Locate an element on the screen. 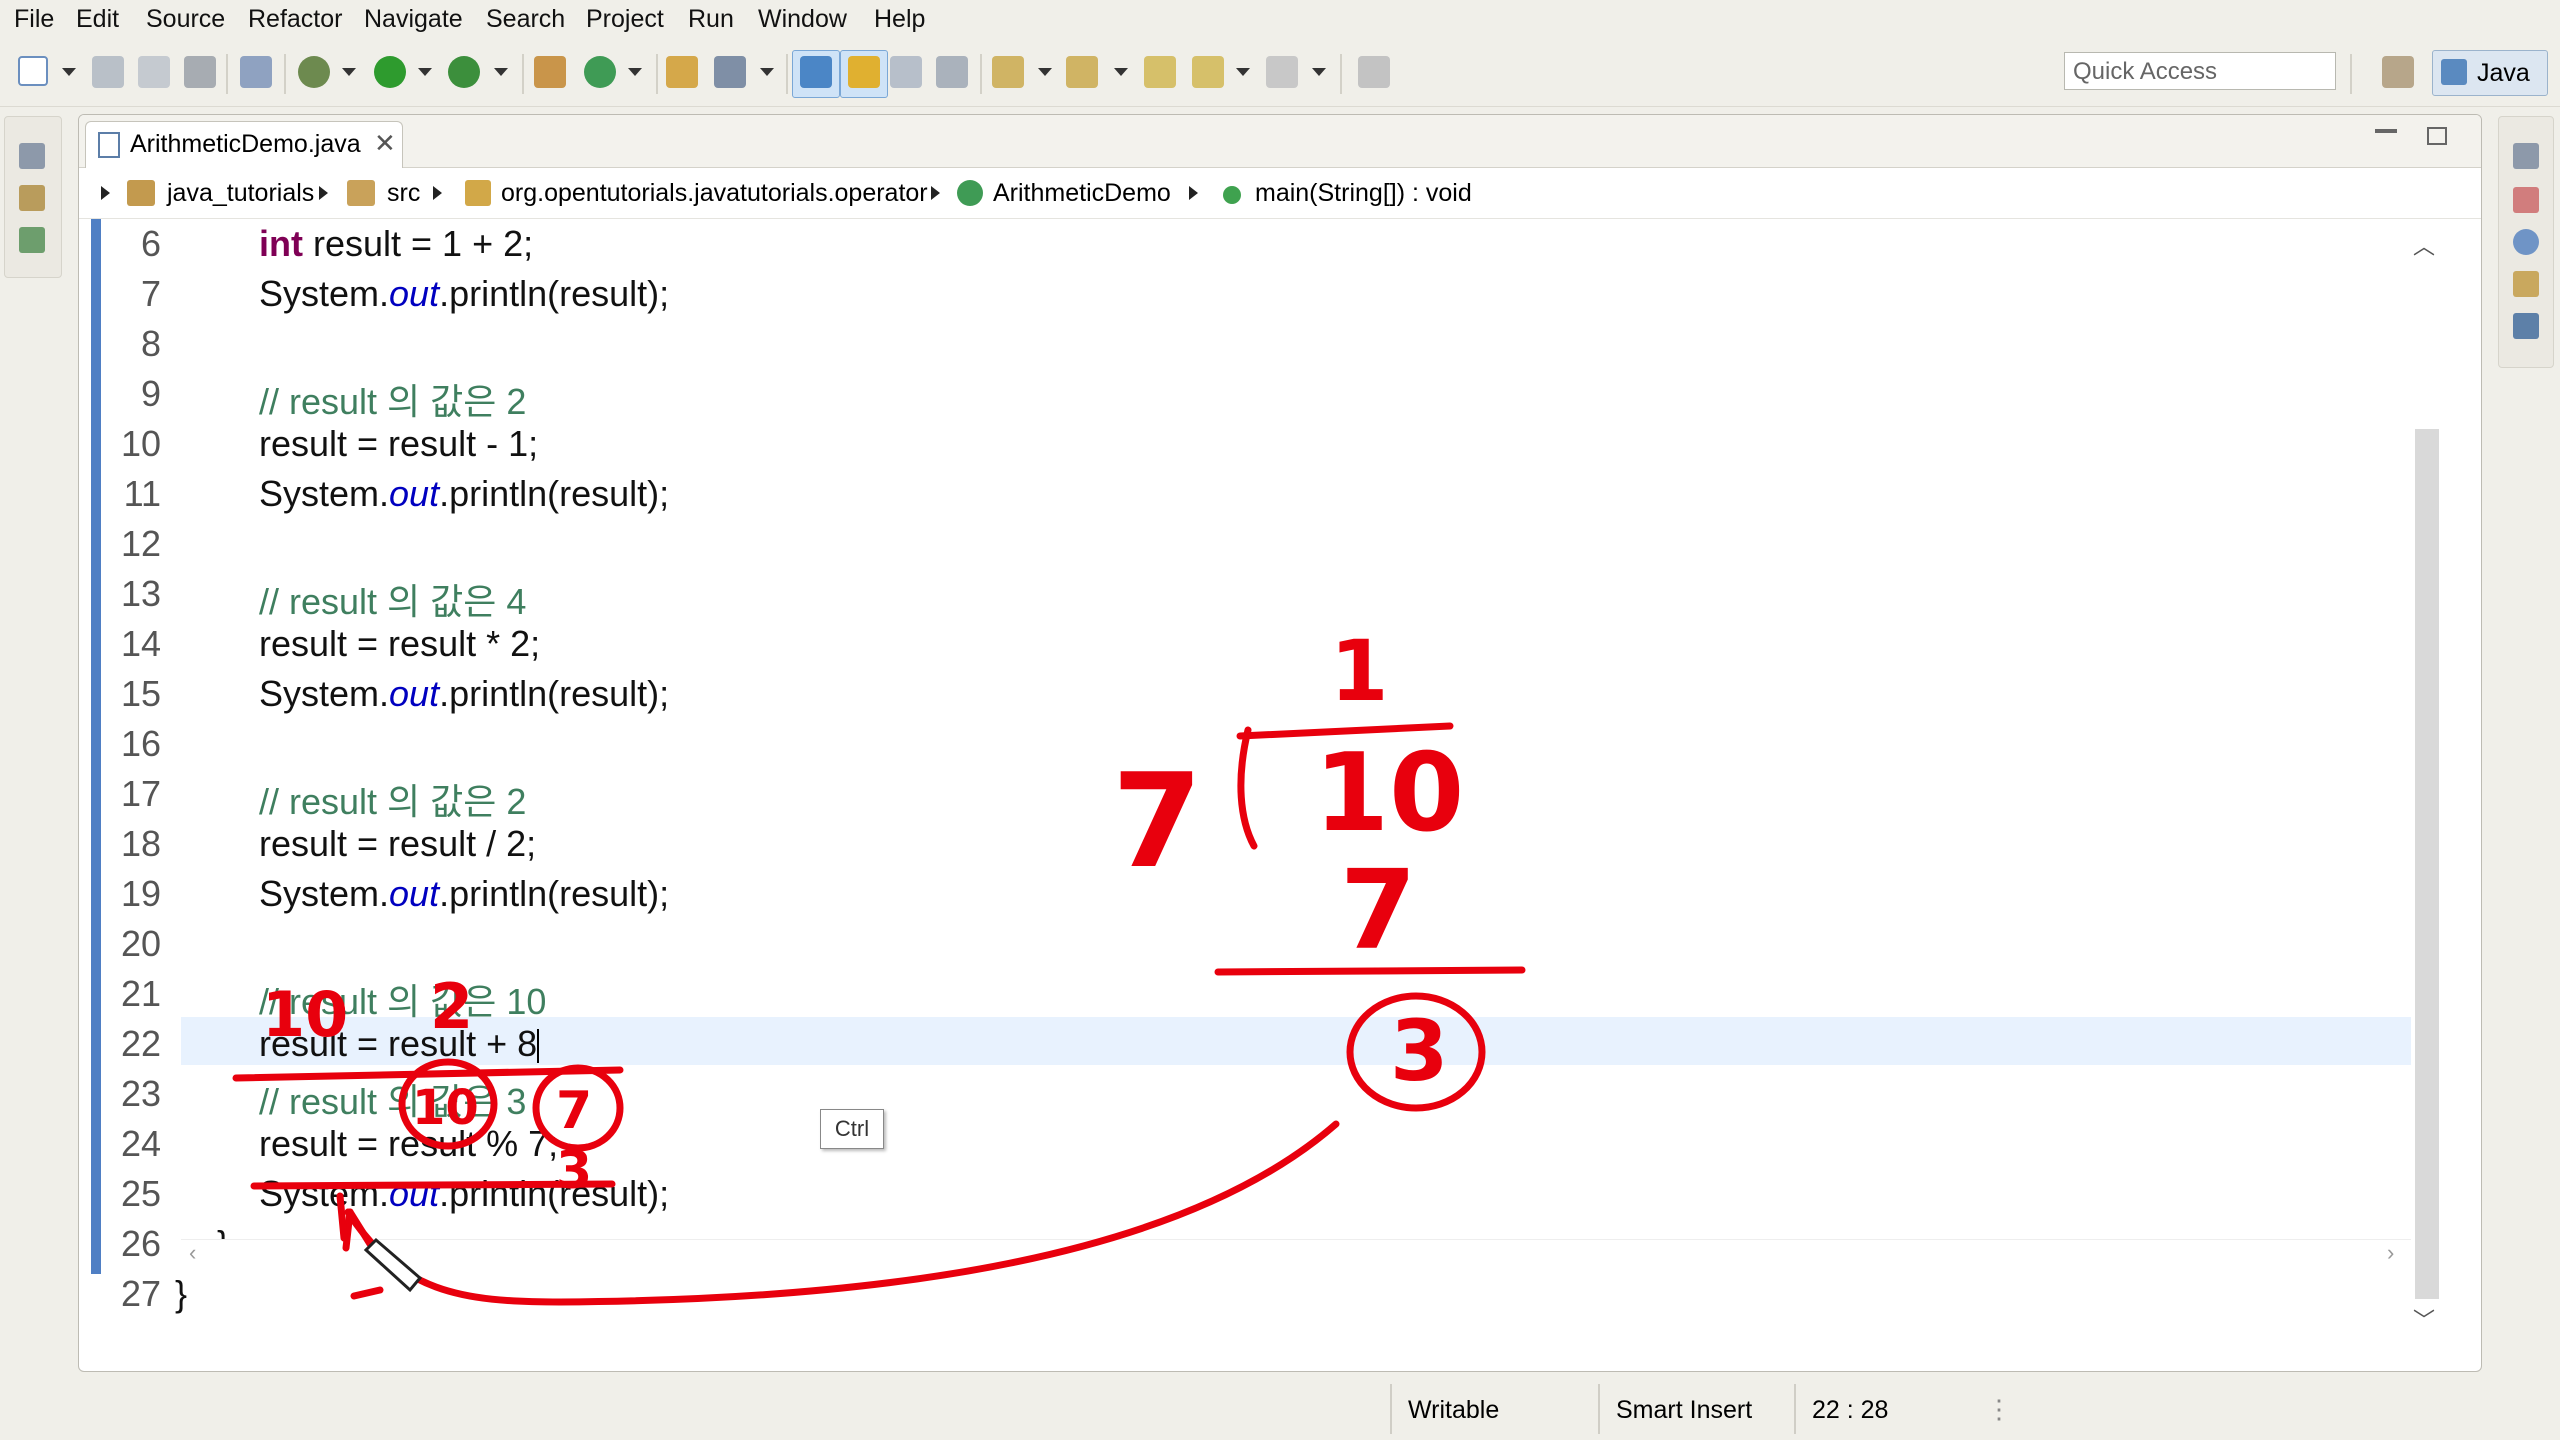  menu-source: Source is located at coordinates (185, 19).